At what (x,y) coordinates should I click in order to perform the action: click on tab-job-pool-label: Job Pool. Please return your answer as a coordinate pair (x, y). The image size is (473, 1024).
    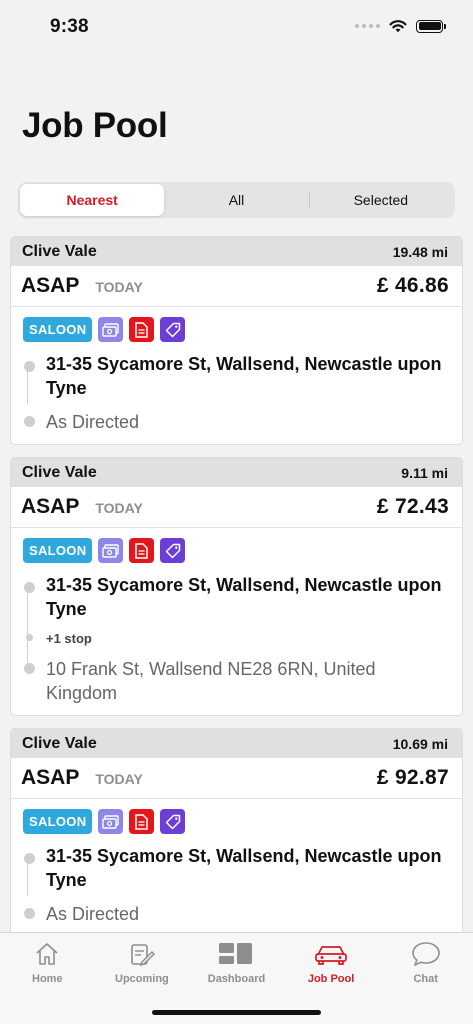
    Looking at the image, I should click on (331, 979).